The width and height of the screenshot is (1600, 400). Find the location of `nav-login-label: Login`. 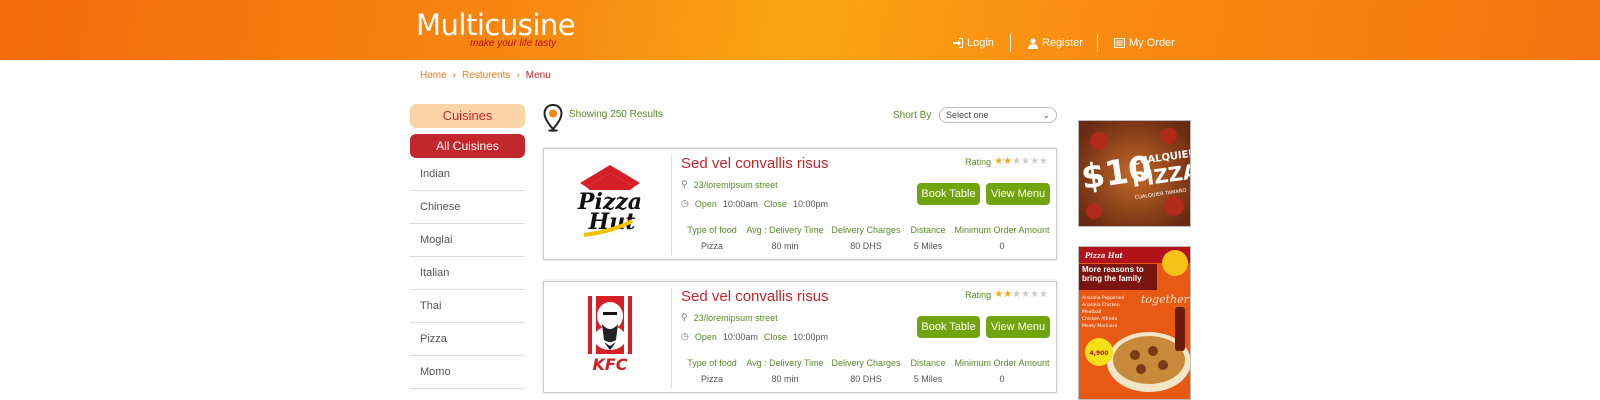

nav-login-label: Login is located at coordinates (980, 43).